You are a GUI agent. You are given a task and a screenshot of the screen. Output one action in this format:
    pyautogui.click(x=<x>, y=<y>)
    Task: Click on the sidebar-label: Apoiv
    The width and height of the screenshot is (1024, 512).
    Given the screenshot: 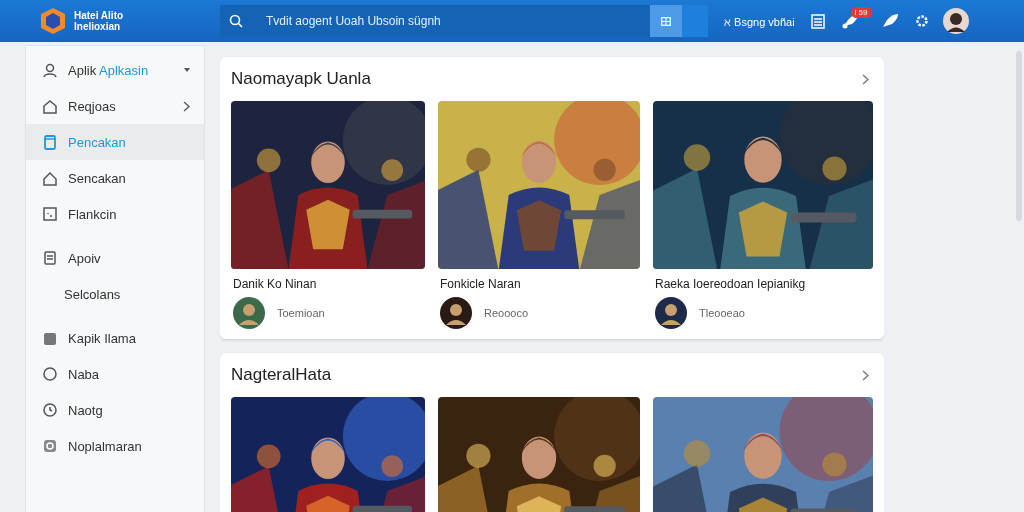 What is the action you would take?
    pyautogui.click(x=84, y=258)
    